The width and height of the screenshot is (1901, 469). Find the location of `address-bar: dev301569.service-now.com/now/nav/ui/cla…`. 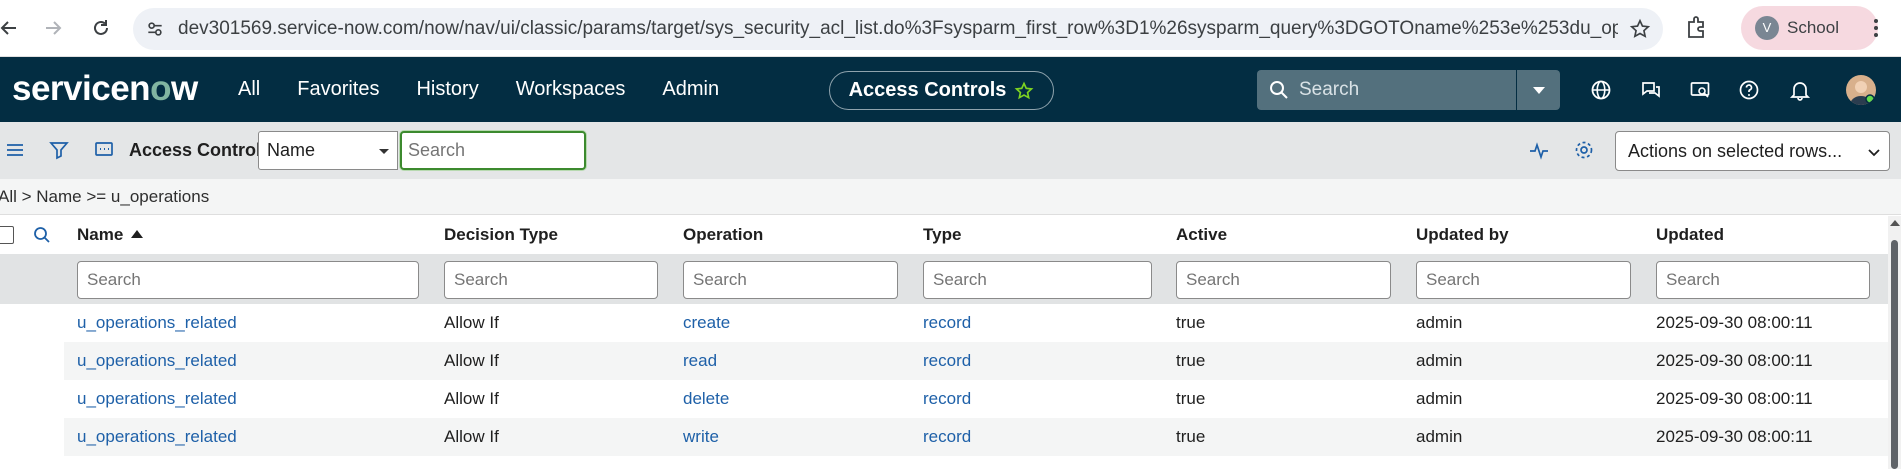

address-bar: dev301569.service-now.com/now/nav/ui/cla… is located at coordinates (898, 29).